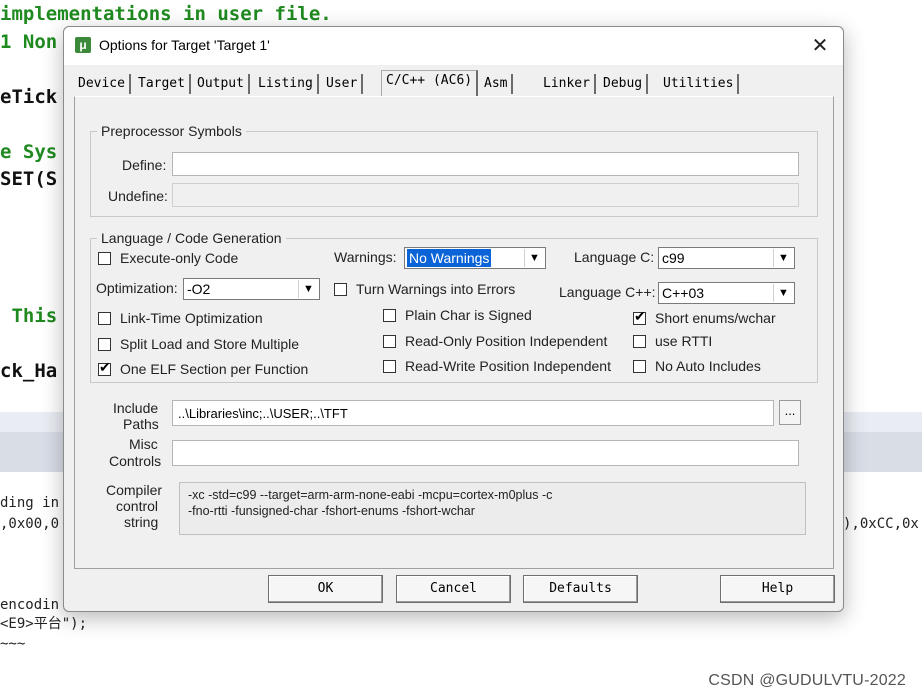 Image resolution: width=922 pixels, height=696 pixels. What do you see at coordinates (389, 315) in the screenshot?
I see `plain-char-checkbox` at bounding box center [389, 315].